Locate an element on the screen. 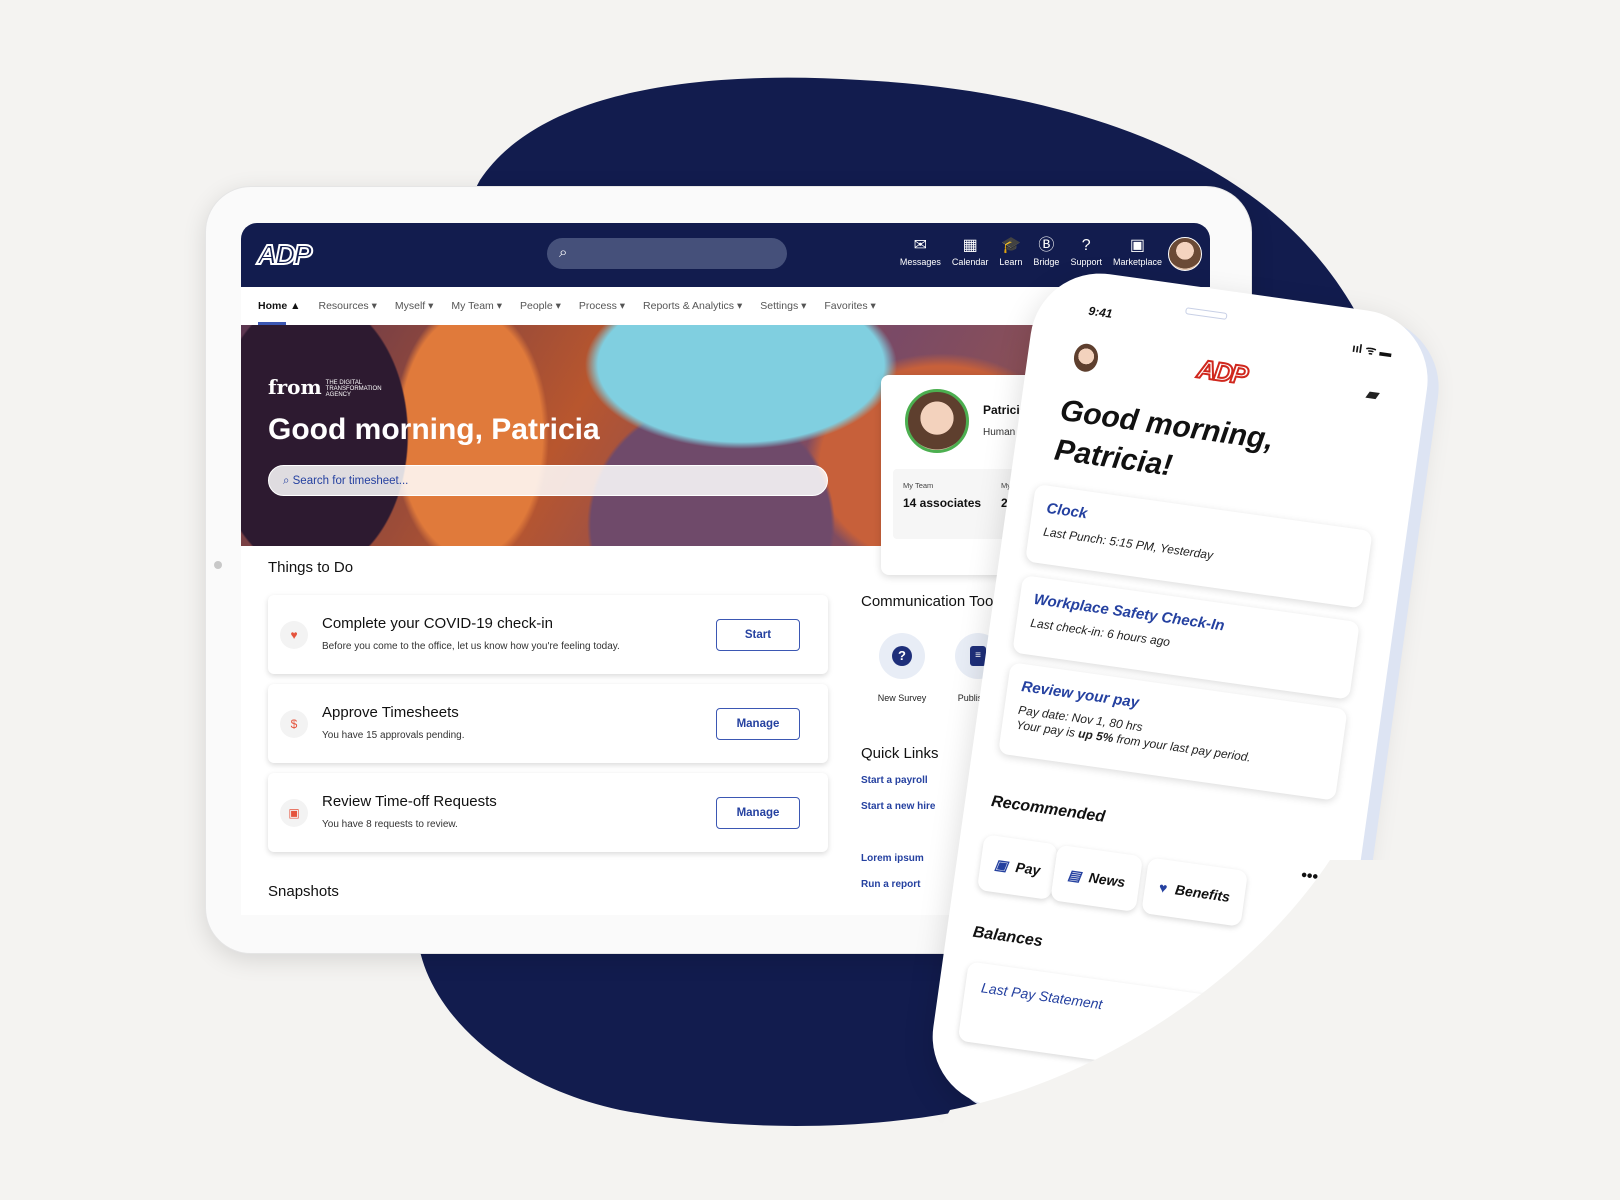 Image resolution: width=1620 pixels, height=1200 pixels. nav-item: Myself ▾ is located at coordinates (414, 306).